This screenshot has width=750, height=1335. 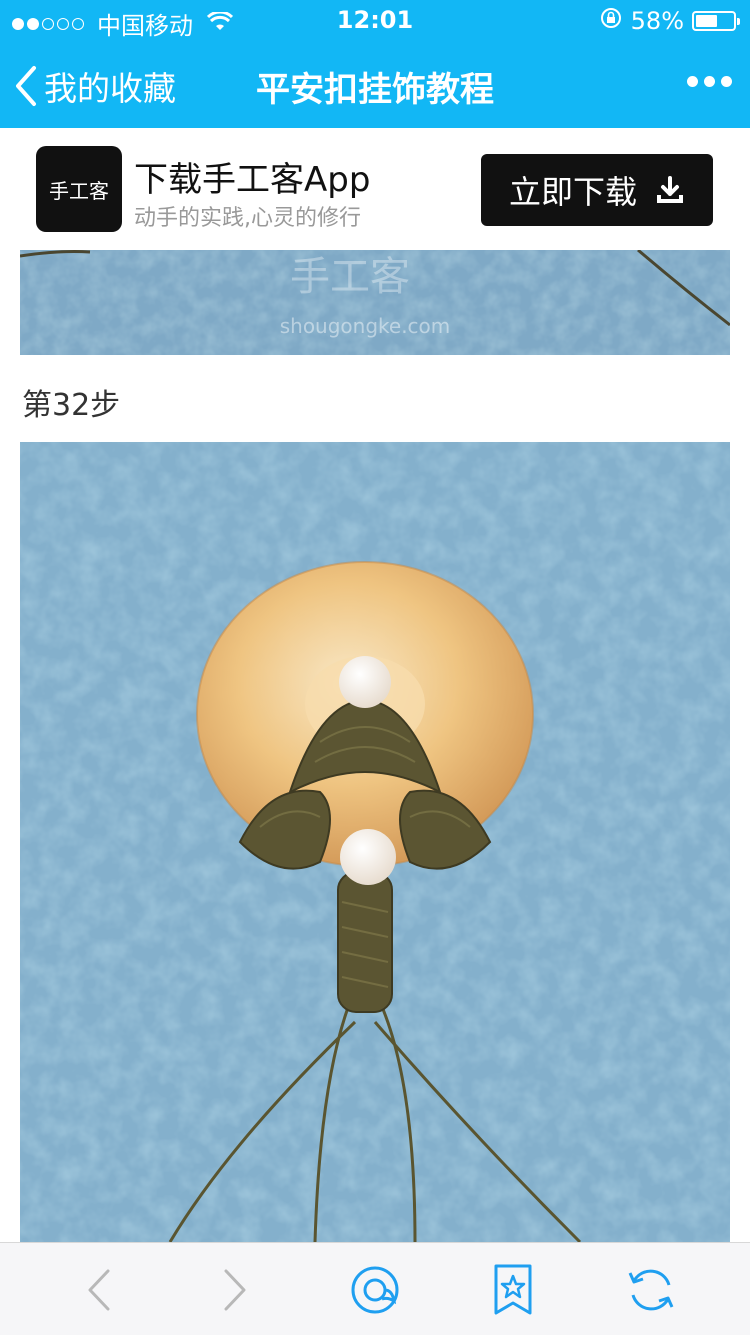 What do you see at coordinates (706, 81) in the screenshot?
I see `more-dots-icon` at bounding box center [706, 81].